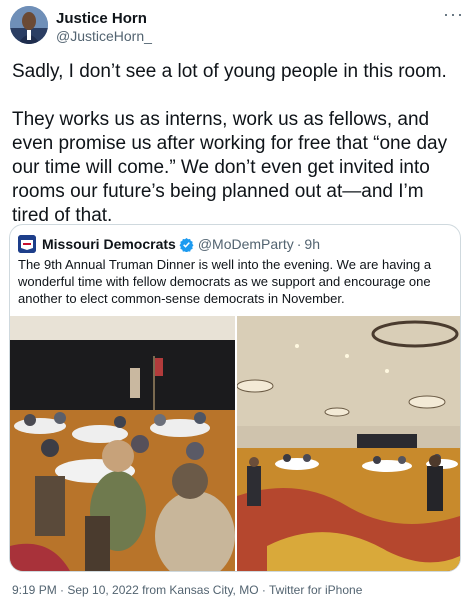 This screenshot has width=476, height=599. I want to click on author-avatar-image, so click(29, 25).